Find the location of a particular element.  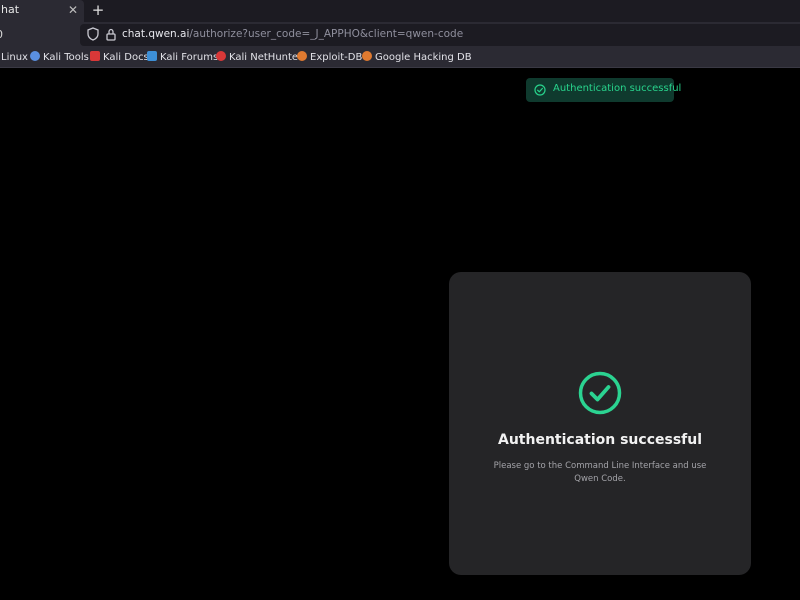

shield-icon is located at coordinates (93, 34).